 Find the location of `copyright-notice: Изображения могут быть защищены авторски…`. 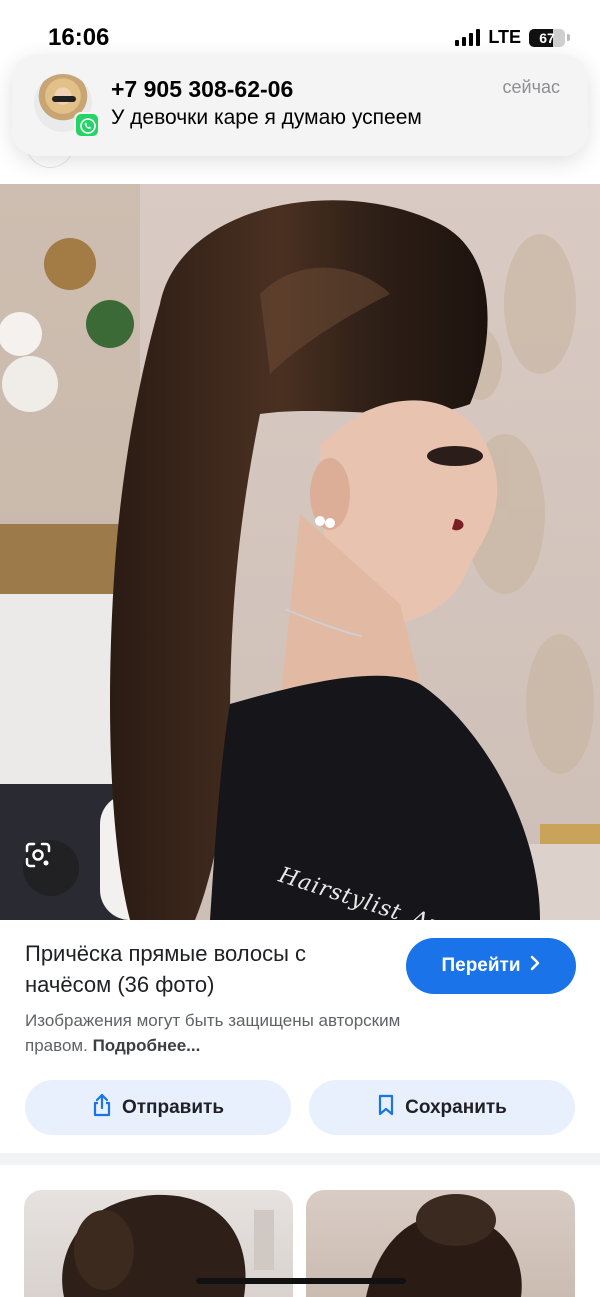

copyright-notice: Изображения могут быть защищены авторски… is located at coordinates (245, 1033).